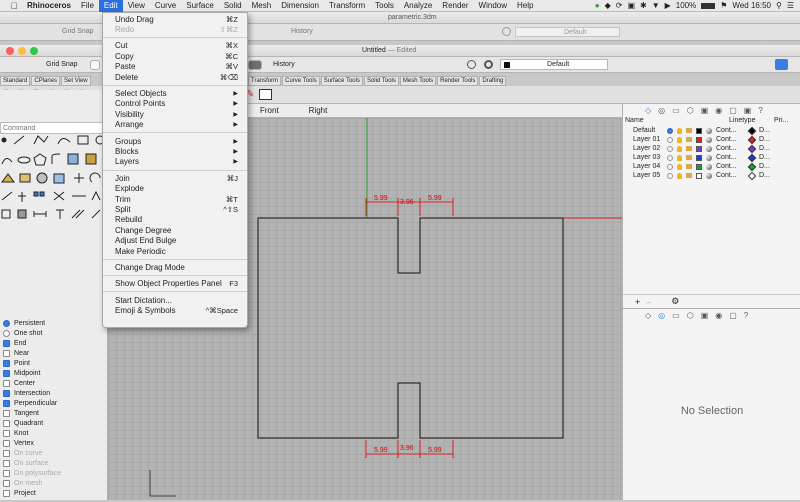 This screenshot has width=800, height=502. What do you see at coordinates (690, 315) in the screenshot?
I see `object-tab-icon: ⬡` at bounding box center [690, 315].